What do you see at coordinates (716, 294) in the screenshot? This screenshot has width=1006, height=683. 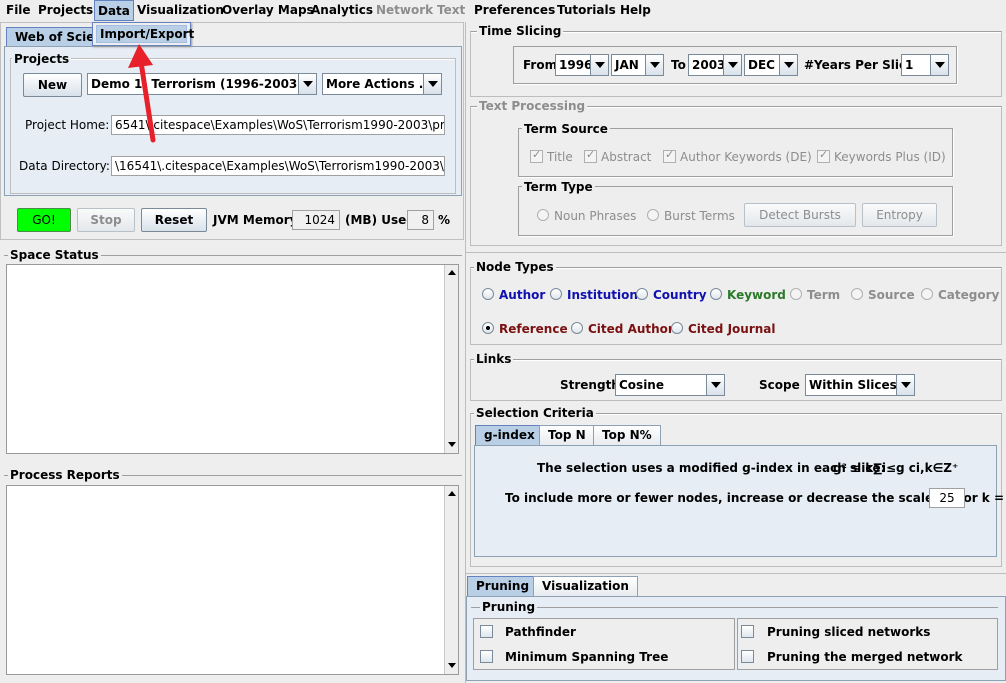 I see `keyword-radio` at bounding box center [716, 294].